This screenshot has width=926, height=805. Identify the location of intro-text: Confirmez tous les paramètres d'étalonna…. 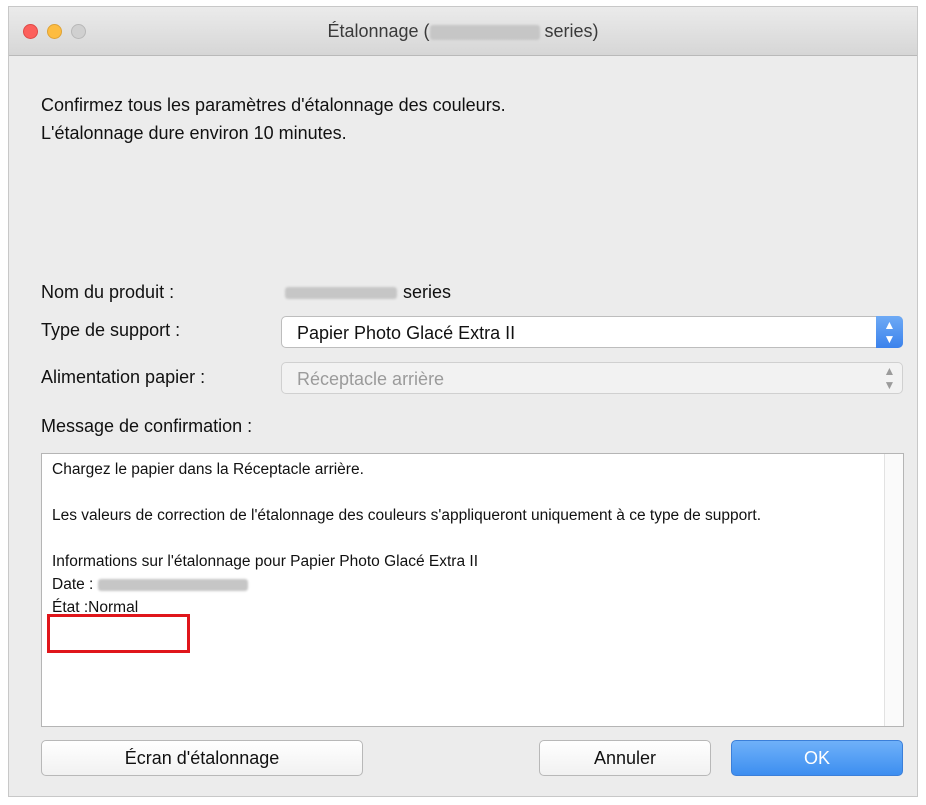
(273, 119).